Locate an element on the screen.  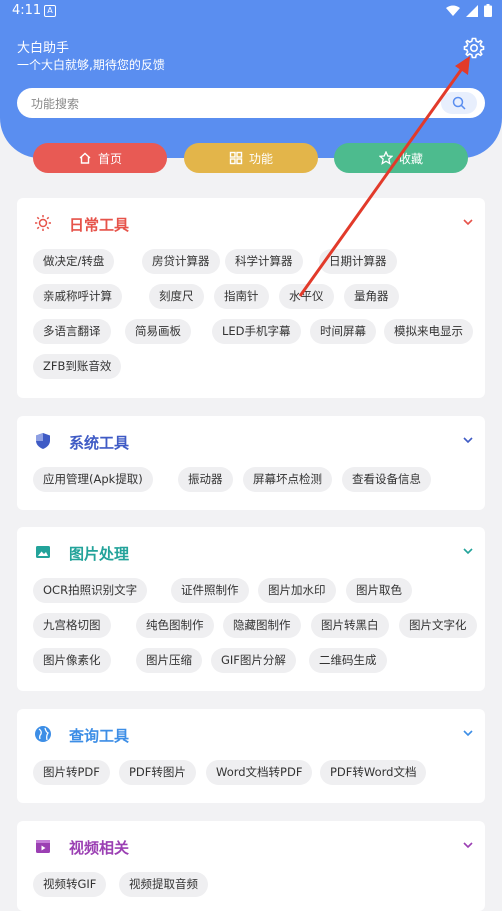
app-title: 大白助手 is located at coordinates (43, 48).